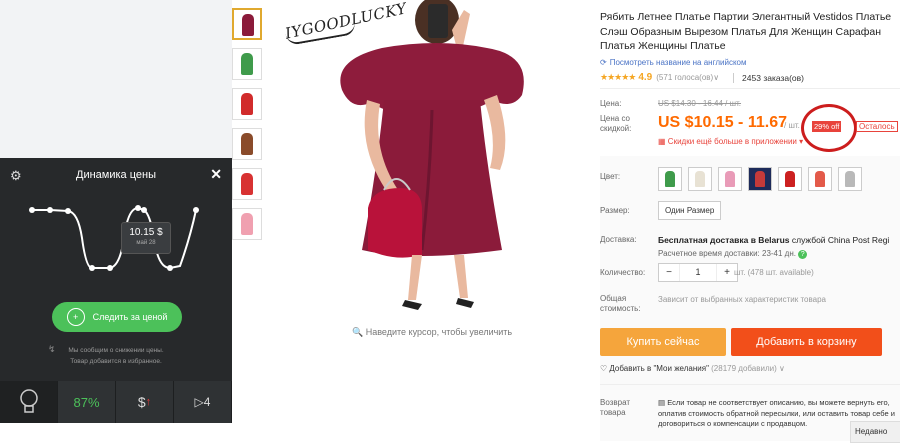 This screenshot has width=900, height=443. Describe the element at coordinates (662, 141) in the screenshot. I see `qr-icon: ▦` at that location.